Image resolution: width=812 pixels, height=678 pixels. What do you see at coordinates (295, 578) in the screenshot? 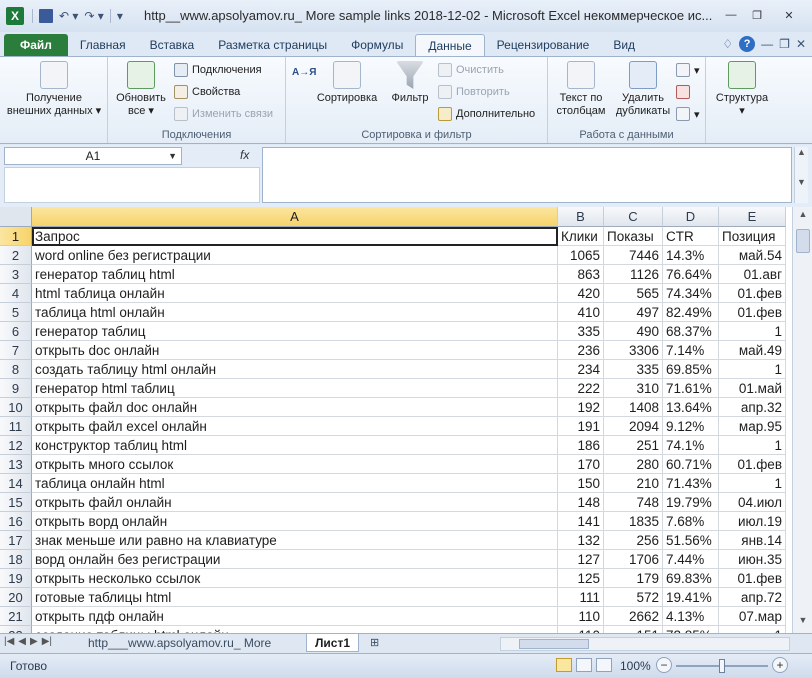
I see `cell-a: открыть несколько ссылок` at bounding box center [295, 578].